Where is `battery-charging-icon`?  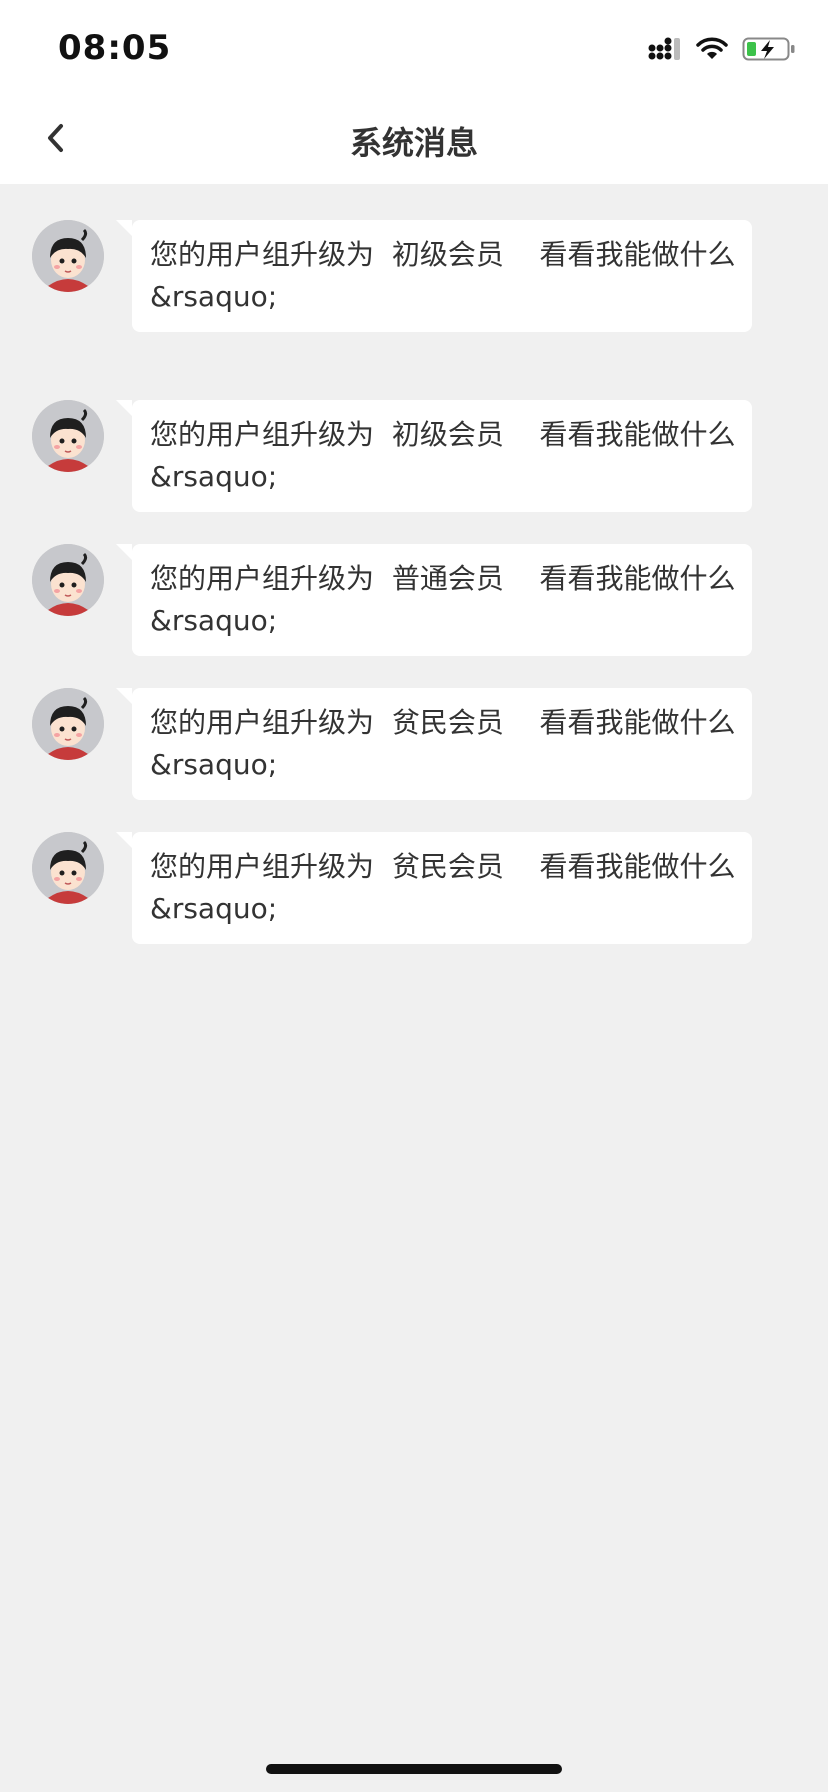
battery-charging-icon is located at coordinates (768, 49).